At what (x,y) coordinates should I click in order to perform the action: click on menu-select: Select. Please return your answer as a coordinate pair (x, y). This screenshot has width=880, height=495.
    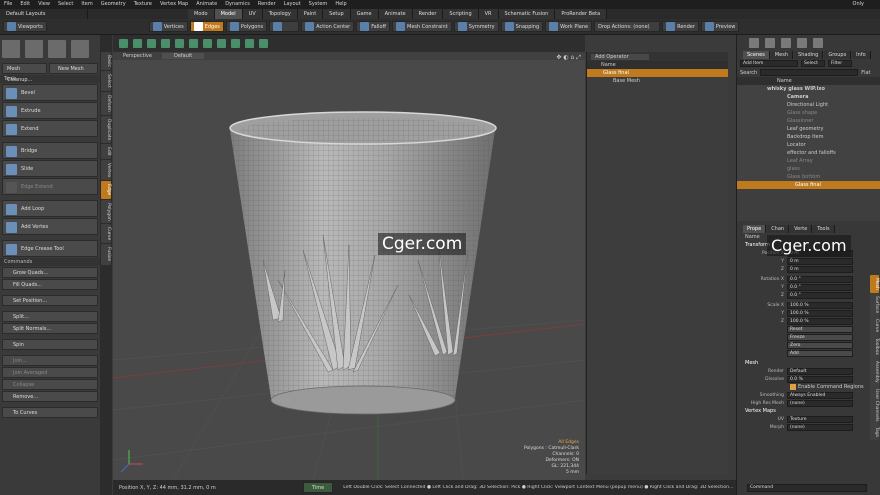
    Looking at the image, I should click on (65, 4).